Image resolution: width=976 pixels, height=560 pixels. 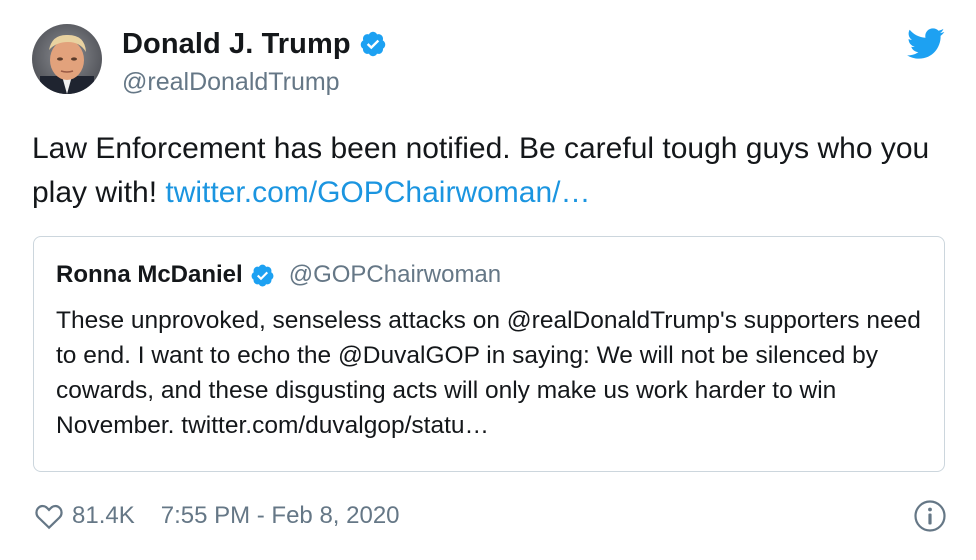 I want to click on author-name-row: Donald J. Trump, so click(x=254, y=44).